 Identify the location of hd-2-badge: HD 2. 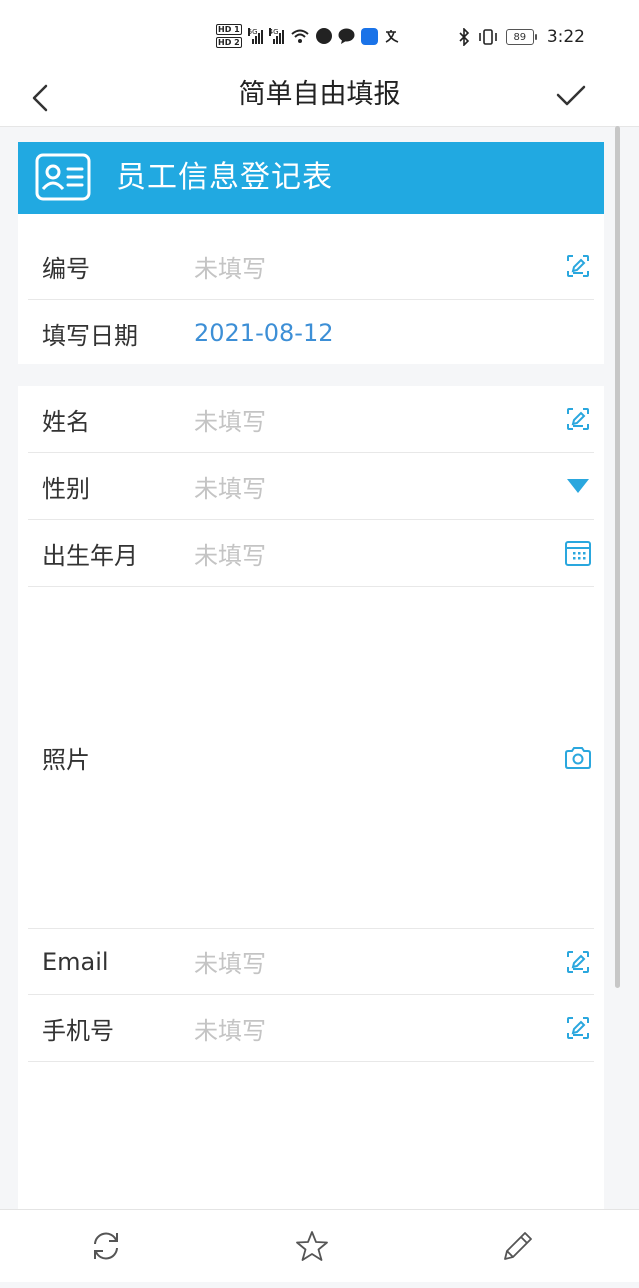
(229, 42).